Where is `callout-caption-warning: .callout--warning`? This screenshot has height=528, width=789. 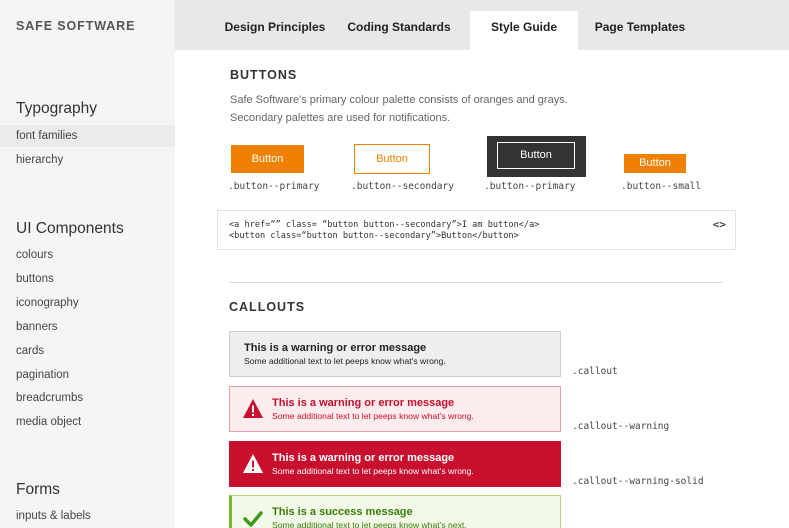
callout-caption-warning: .callout--warning is located at coordinates (621, 426).